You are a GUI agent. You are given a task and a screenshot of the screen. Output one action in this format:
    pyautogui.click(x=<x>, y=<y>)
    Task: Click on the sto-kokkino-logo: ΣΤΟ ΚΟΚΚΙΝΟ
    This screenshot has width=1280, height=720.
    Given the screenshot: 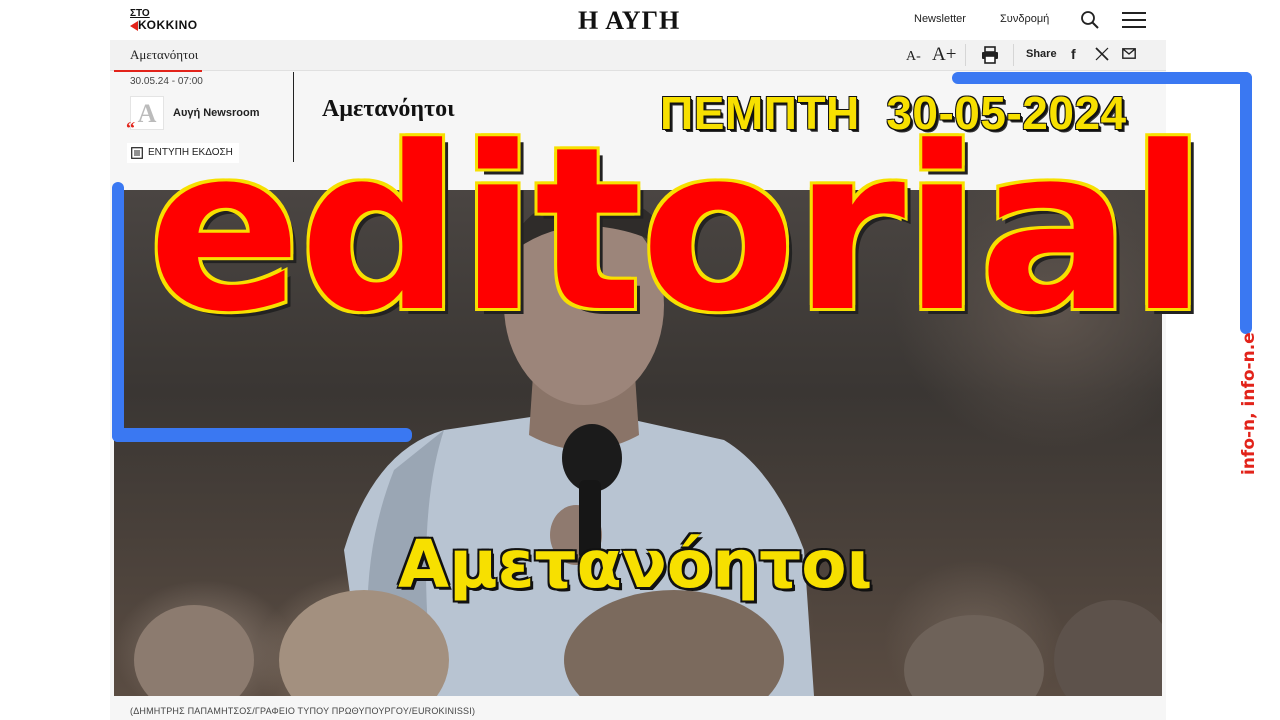 What is the action you would take?
    pyautogui.click(x=167, y=20)
    